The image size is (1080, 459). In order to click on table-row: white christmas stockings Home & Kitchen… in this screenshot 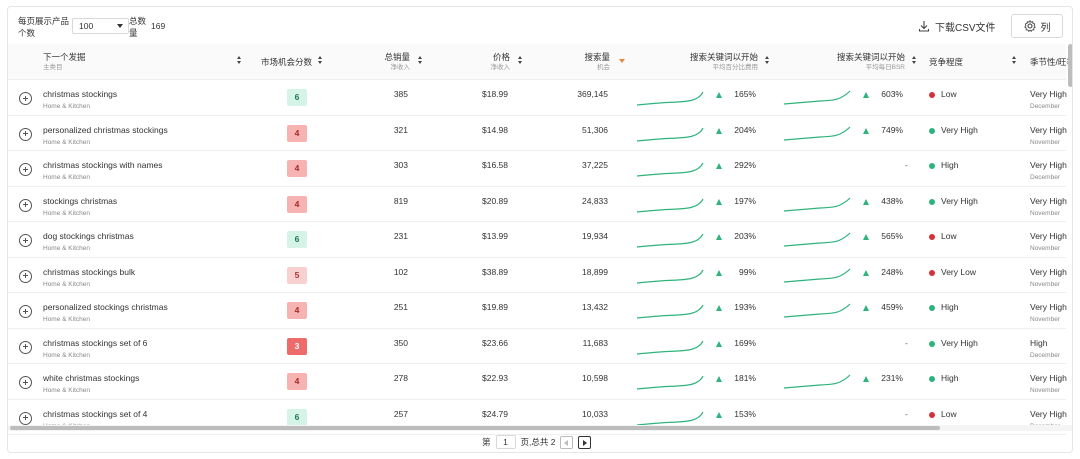, I will do `click(537, 382)`.